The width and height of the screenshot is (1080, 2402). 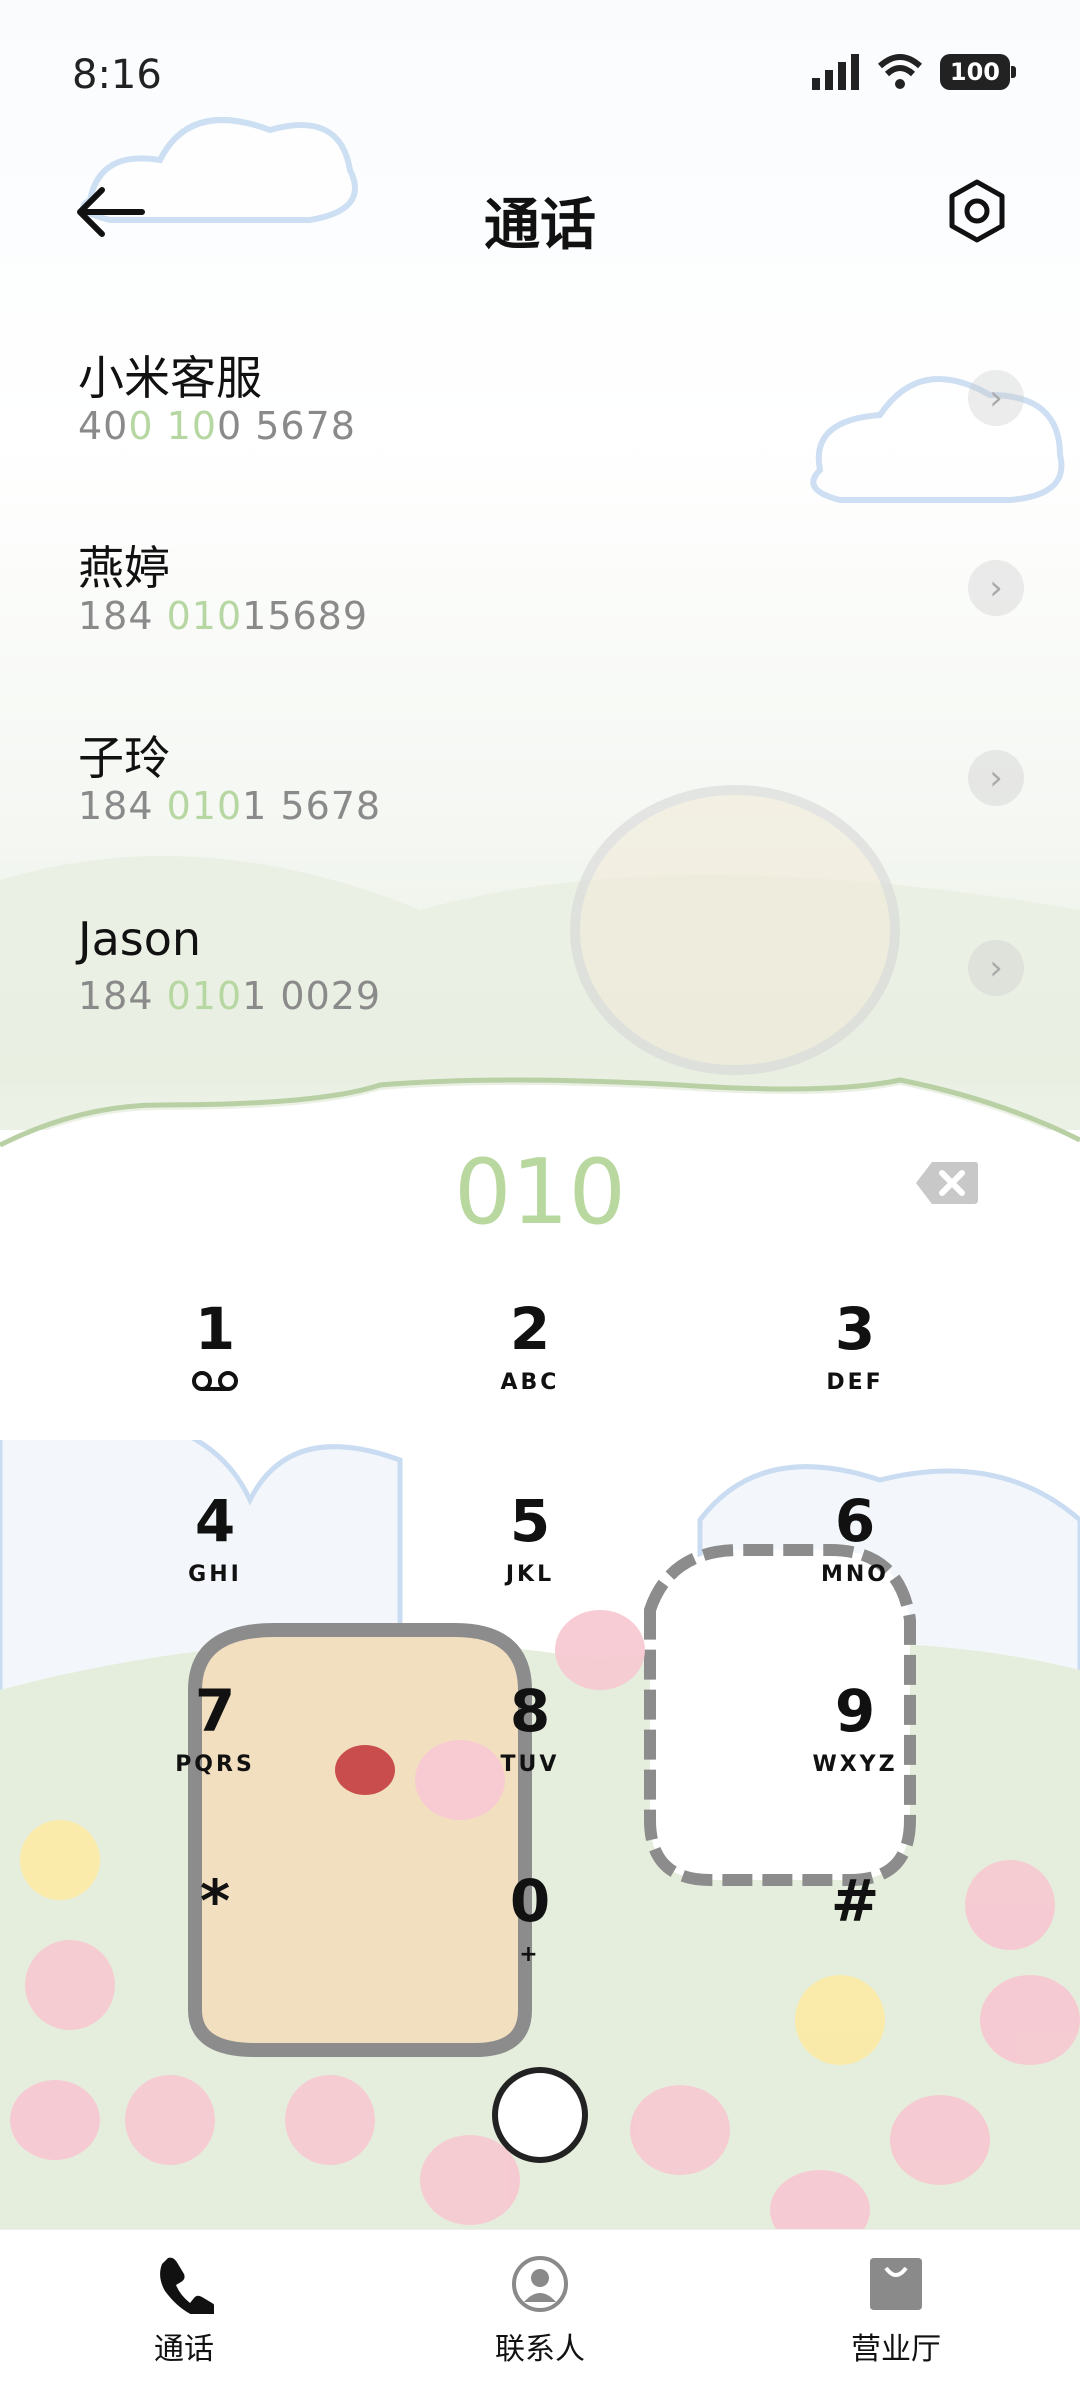 I want to click on dial-key-2: 2 ABC, so click(x=530, y=1375).